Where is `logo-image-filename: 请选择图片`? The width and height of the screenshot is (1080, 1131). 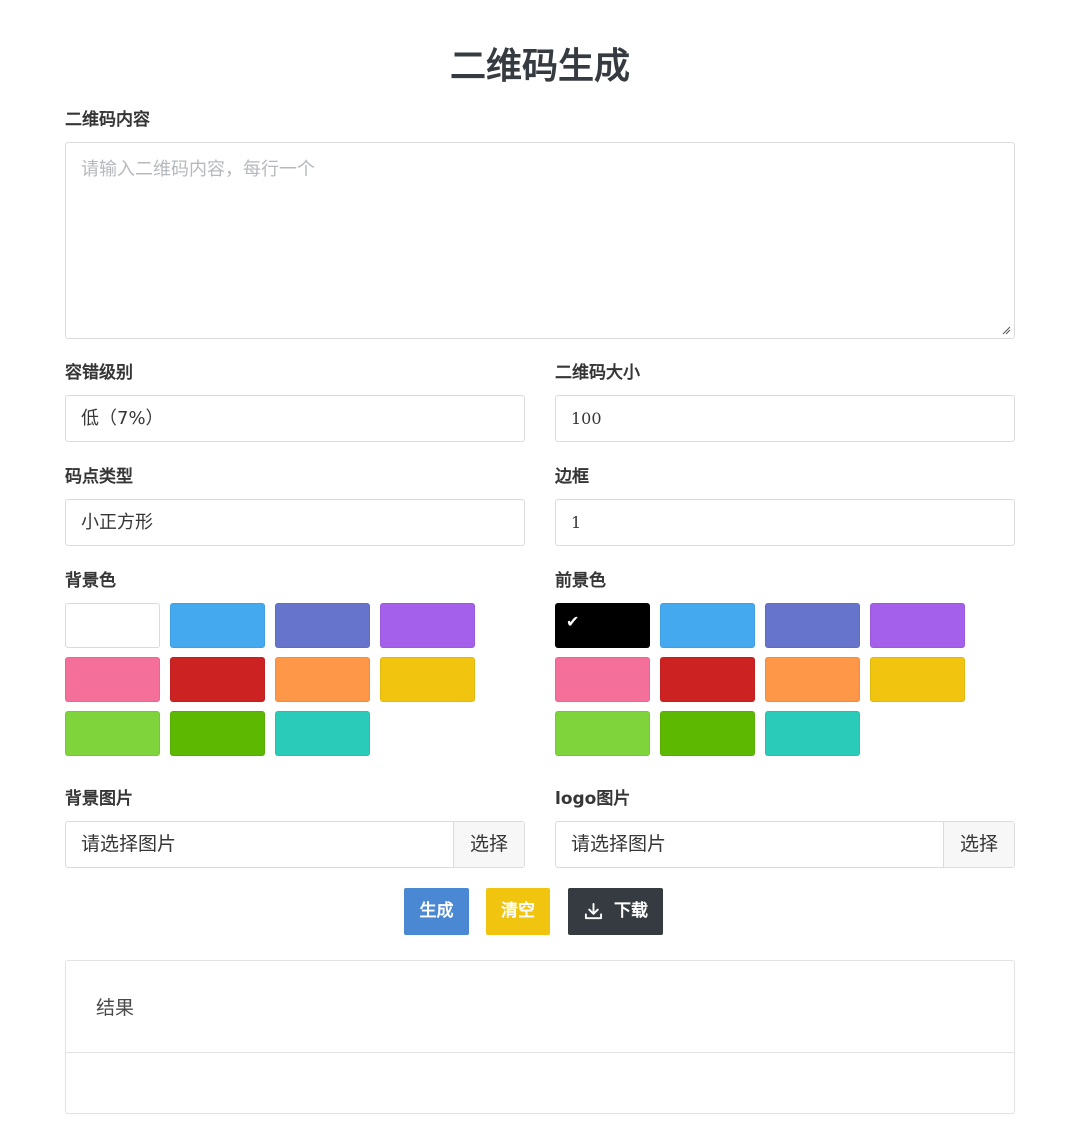 logo-image-filename: 请选择图片 is located at coordinates (619, 844).